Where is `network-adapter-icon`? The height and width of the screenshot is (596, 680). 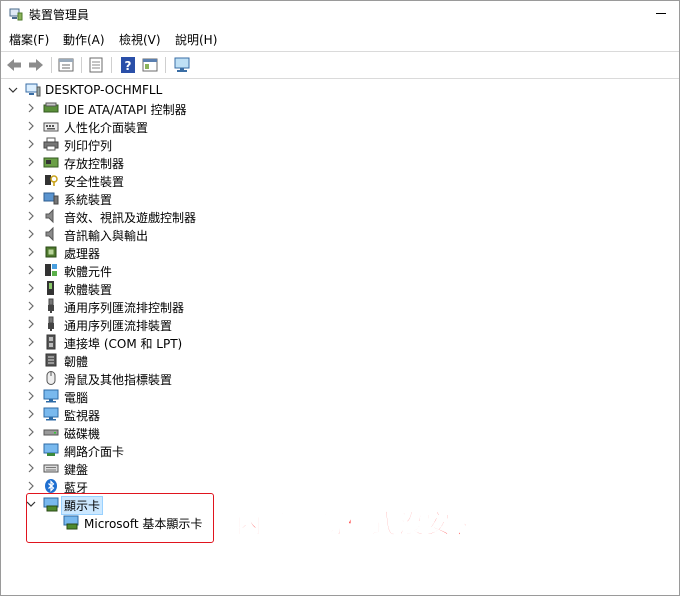
network-adapter-icon is located at coordinates (51, 449).